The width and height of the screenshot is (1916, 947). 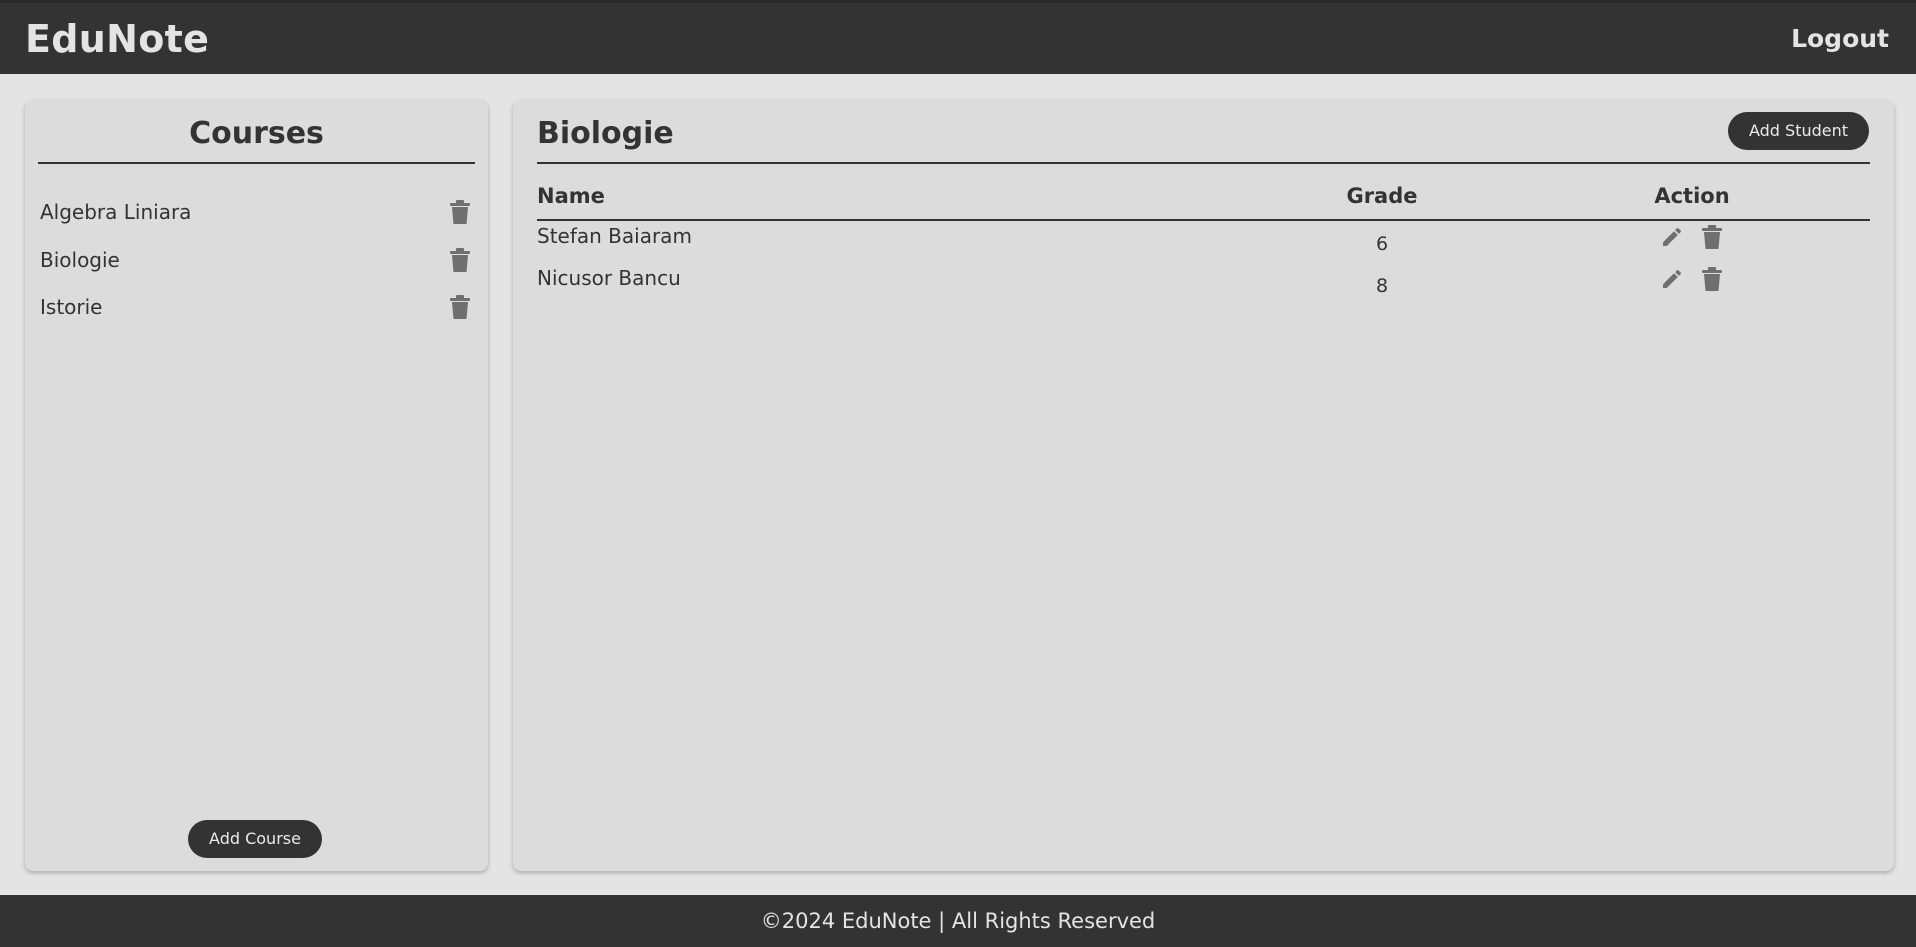 I want to click on top-navbar: EduNote Logout, so click(x=958, y=37).